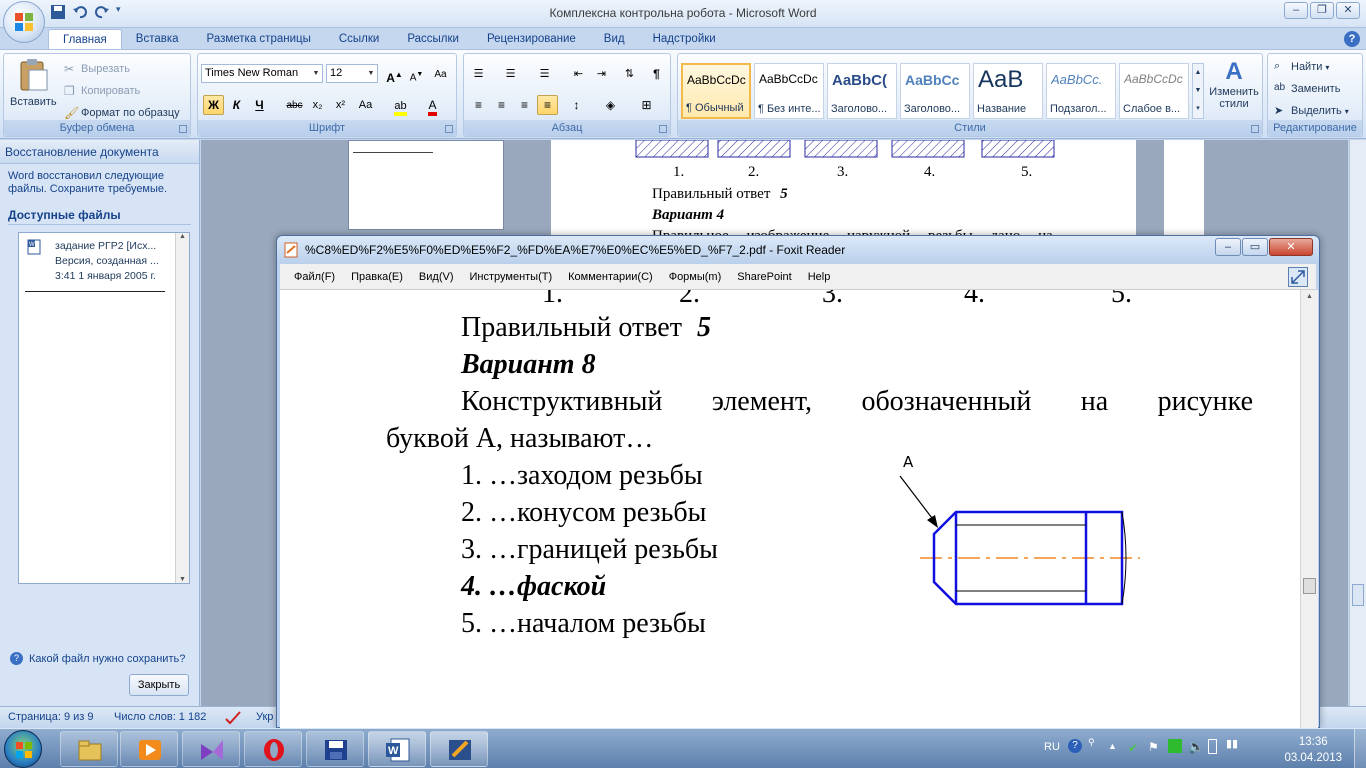  I want to click on speaker-icon: 🔈, so click(1196, 747).